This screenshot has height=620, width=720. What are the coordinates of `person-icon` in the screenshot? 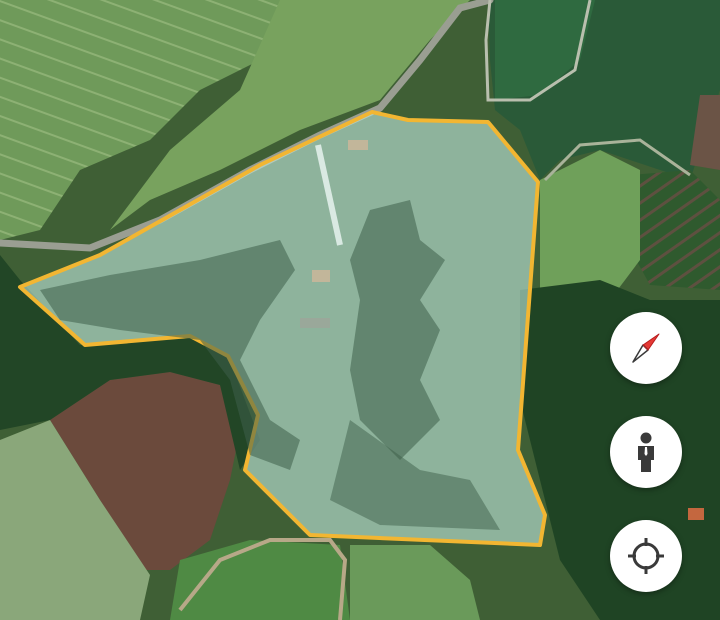 It's located at (646, 452).